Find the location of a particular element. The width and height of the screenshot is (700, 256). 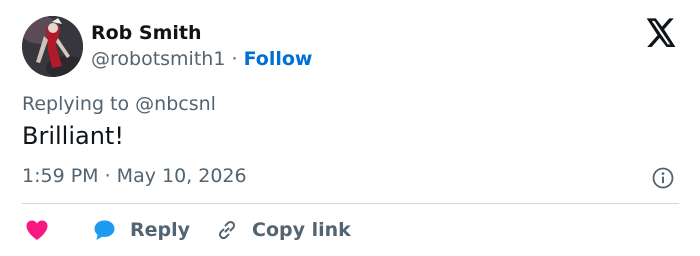

speech-bubble-icon is located at coordinates (104, 230).